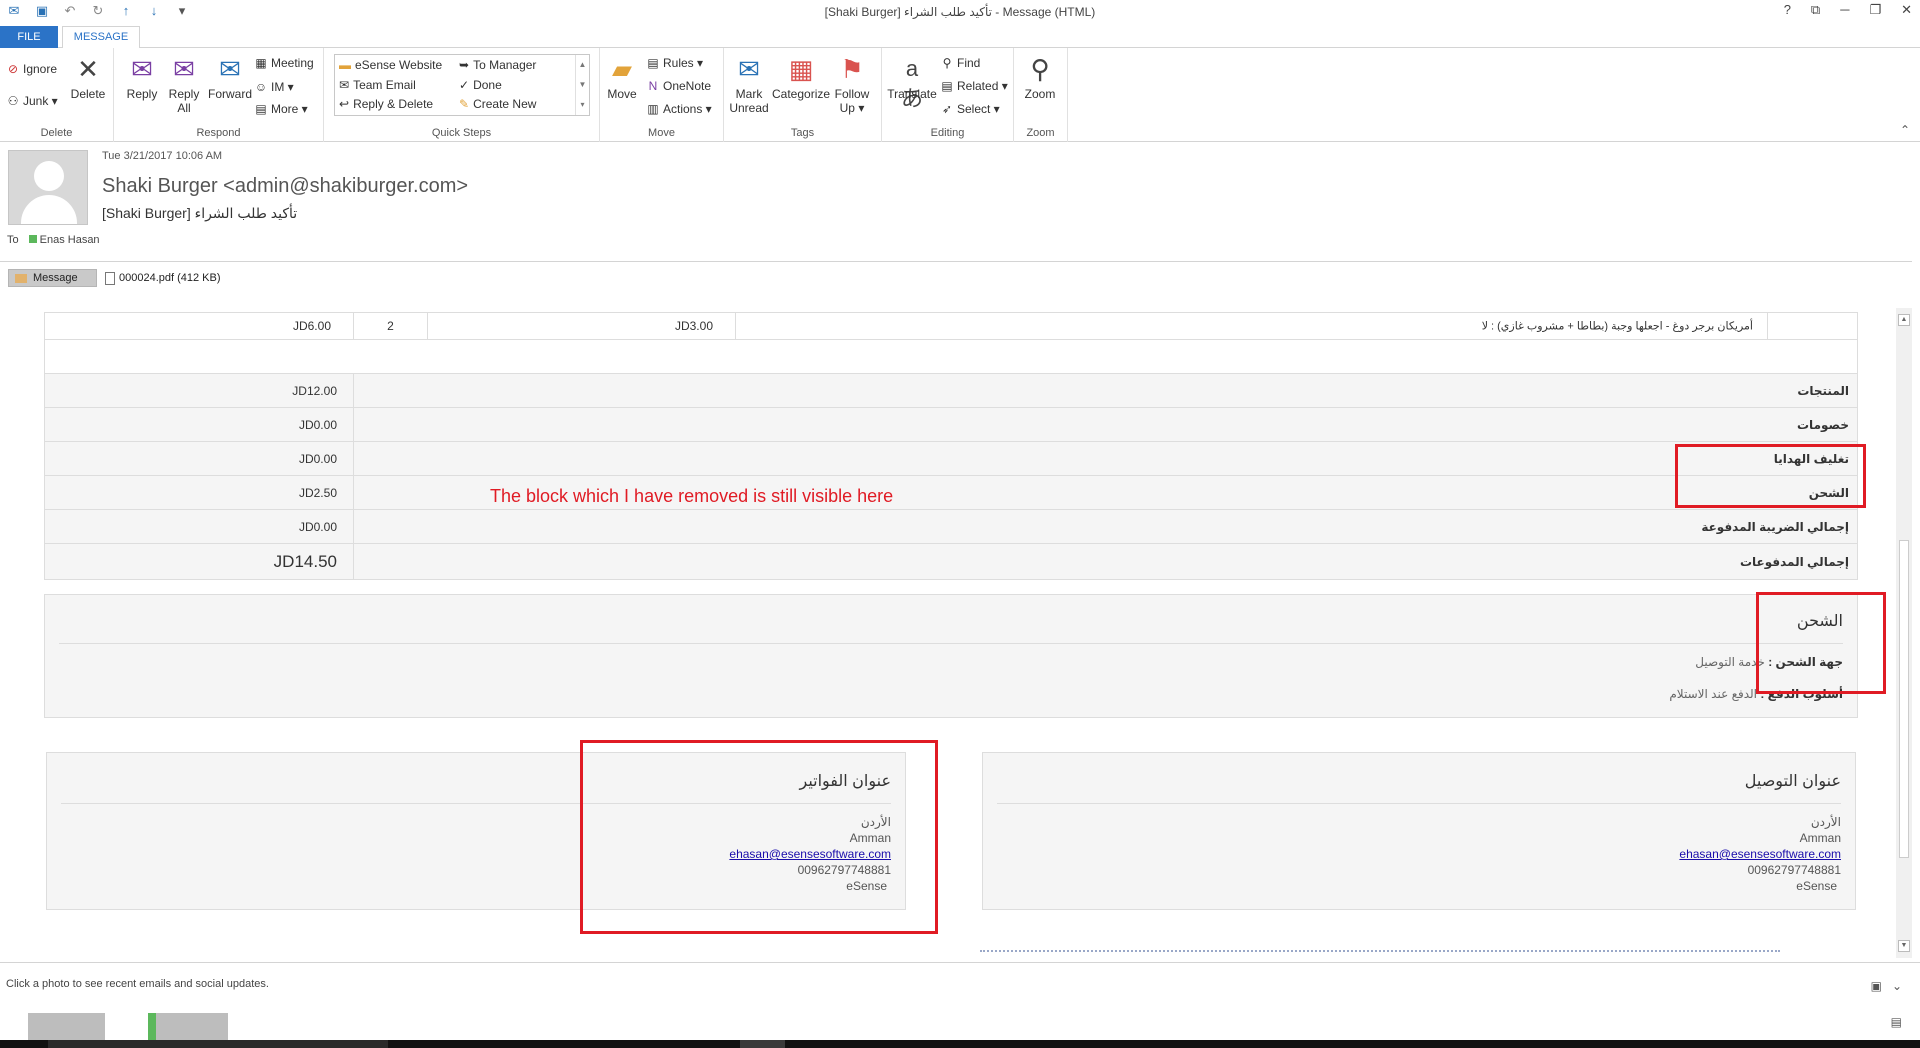  What do you see at coordinates (1040, 77) in the screenshot?
I see `zoom-button: ⚲ Zoom` at bounding box center [1040, 77].